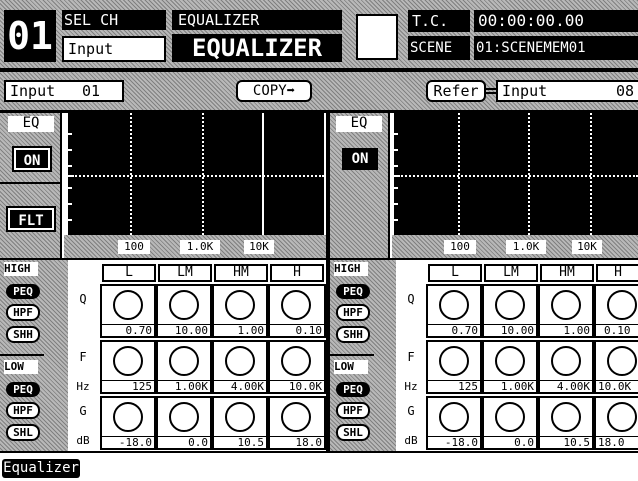 The image size is (638, 481). What do you see at coordinates (31, 186) in the screenshot?
I see `left-sidebar` at bounding box center [31, 186].